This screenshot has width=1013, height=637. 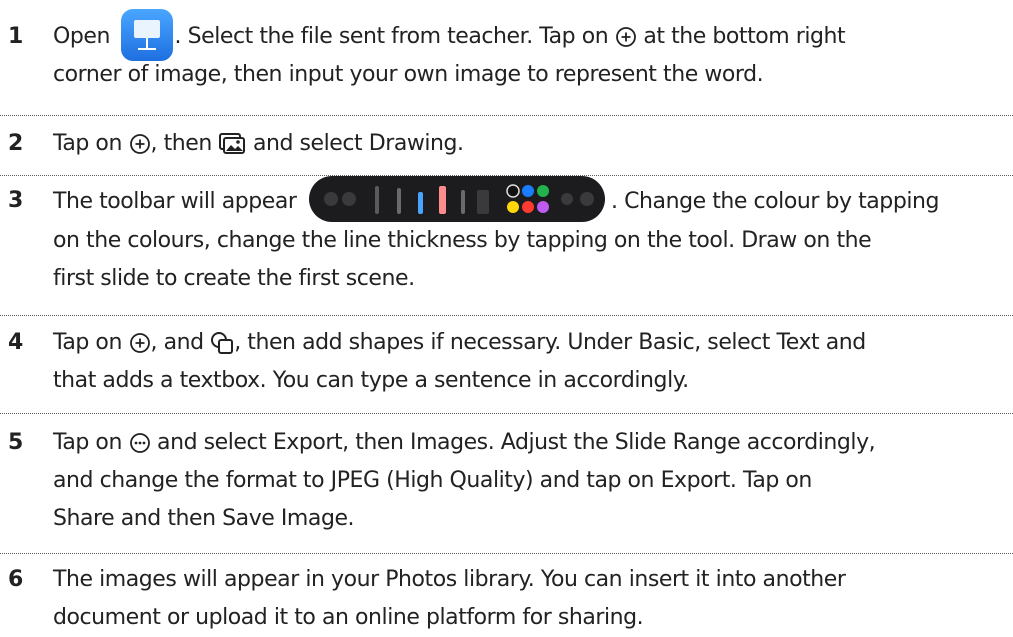 What do you see at coordinates (16, 579) in the screenshot?
I see `step-number: 6` at bounding box center [16, 579].